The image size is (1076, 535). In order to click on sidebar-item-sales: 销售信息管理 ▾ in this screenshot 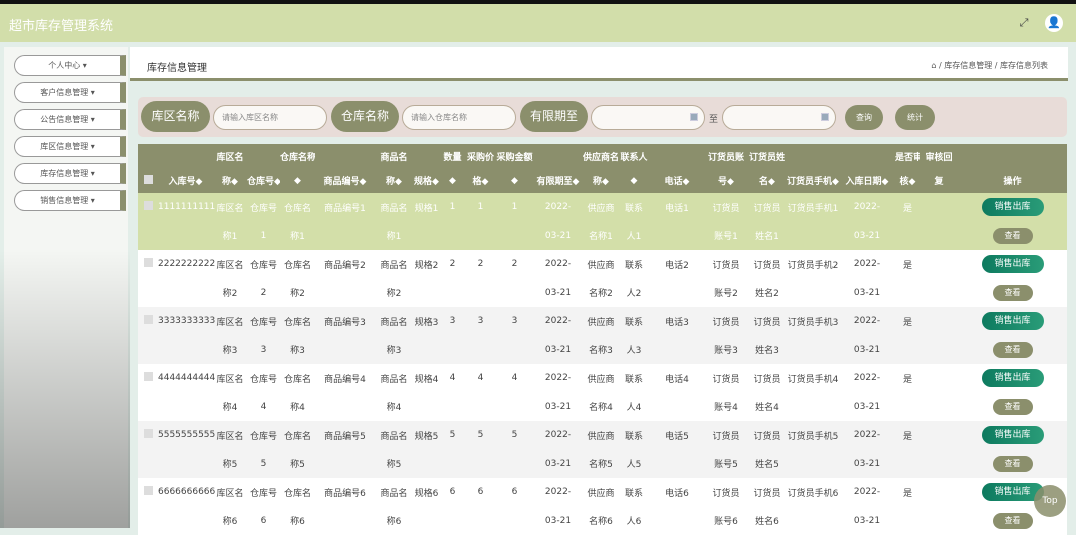, I will do `click(70, 200)`.